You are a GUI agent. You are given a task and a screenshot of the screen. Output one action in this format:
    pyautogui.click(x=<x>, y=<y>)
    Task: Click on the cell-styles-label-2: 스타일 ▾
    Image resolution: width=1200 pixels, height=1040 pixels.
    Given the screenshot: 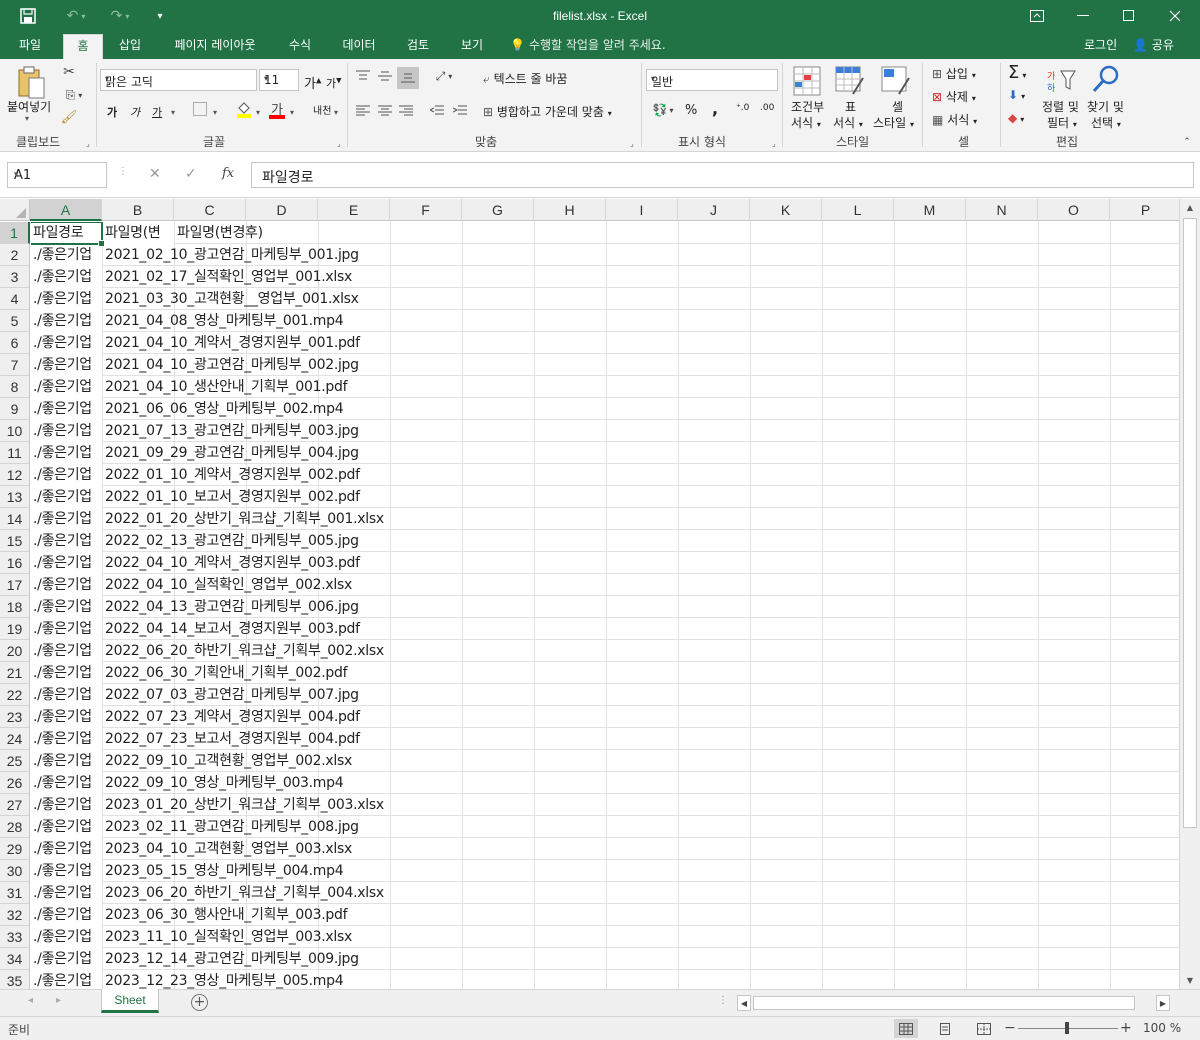 What is the action you would take?
    pyautogui.click(x=893, y=122)
    